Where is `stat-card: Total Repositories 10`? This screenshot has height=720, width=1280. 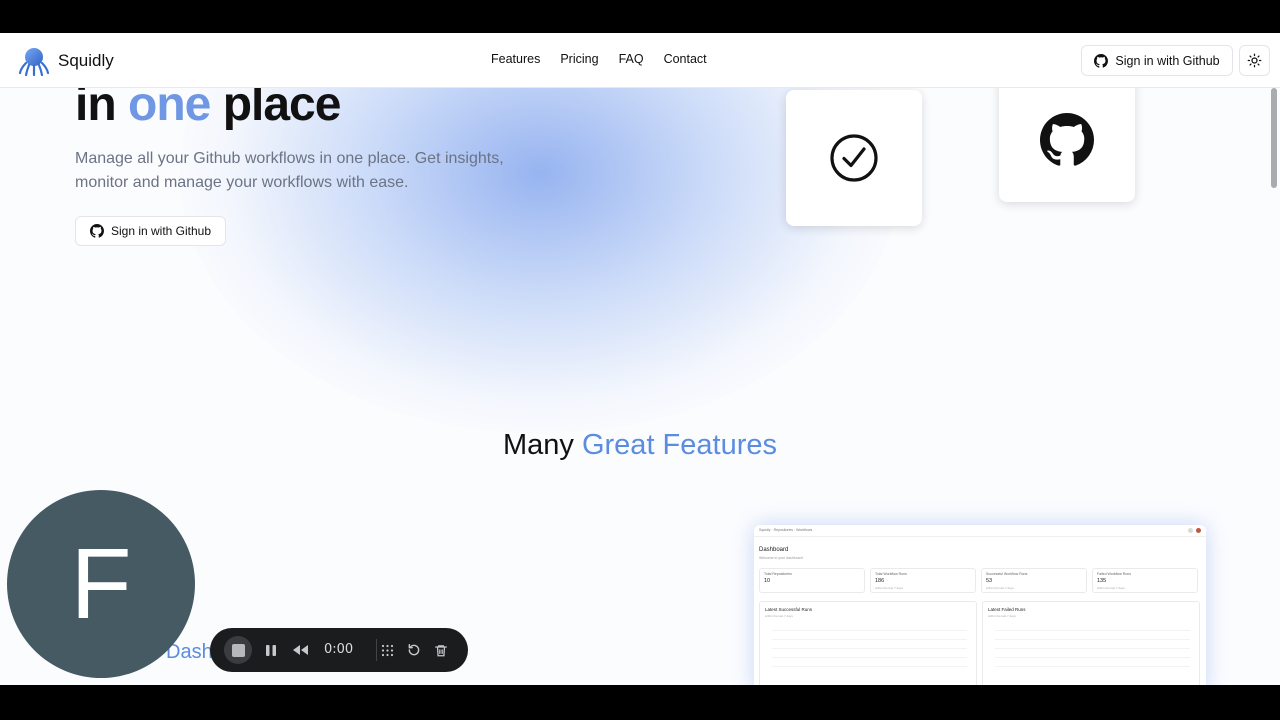
stat-card: Total Repositories 10 is located at coordinates (812, 580).